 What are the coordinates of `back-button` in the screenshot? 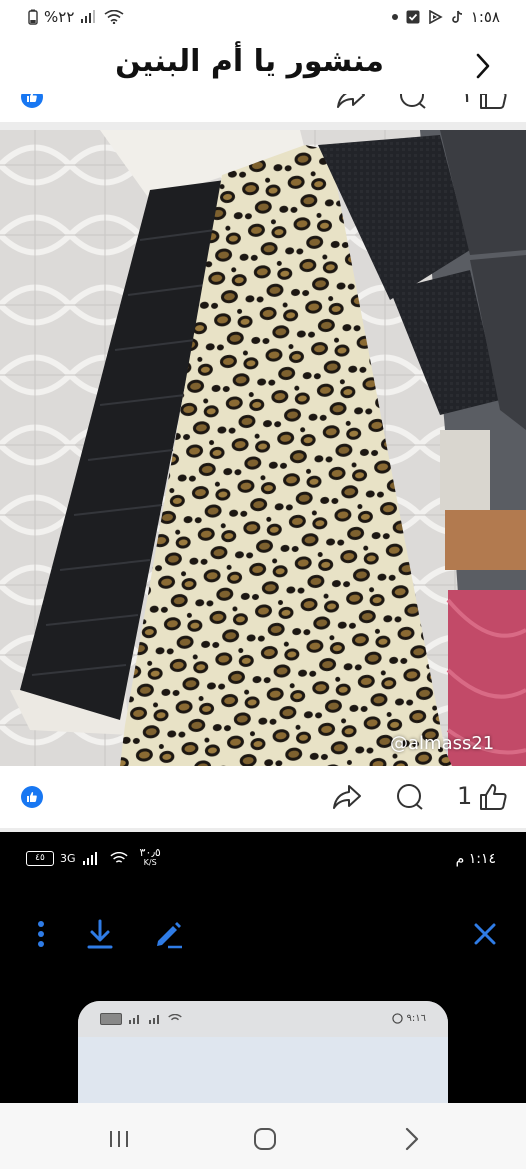 It's located at (483, 66).